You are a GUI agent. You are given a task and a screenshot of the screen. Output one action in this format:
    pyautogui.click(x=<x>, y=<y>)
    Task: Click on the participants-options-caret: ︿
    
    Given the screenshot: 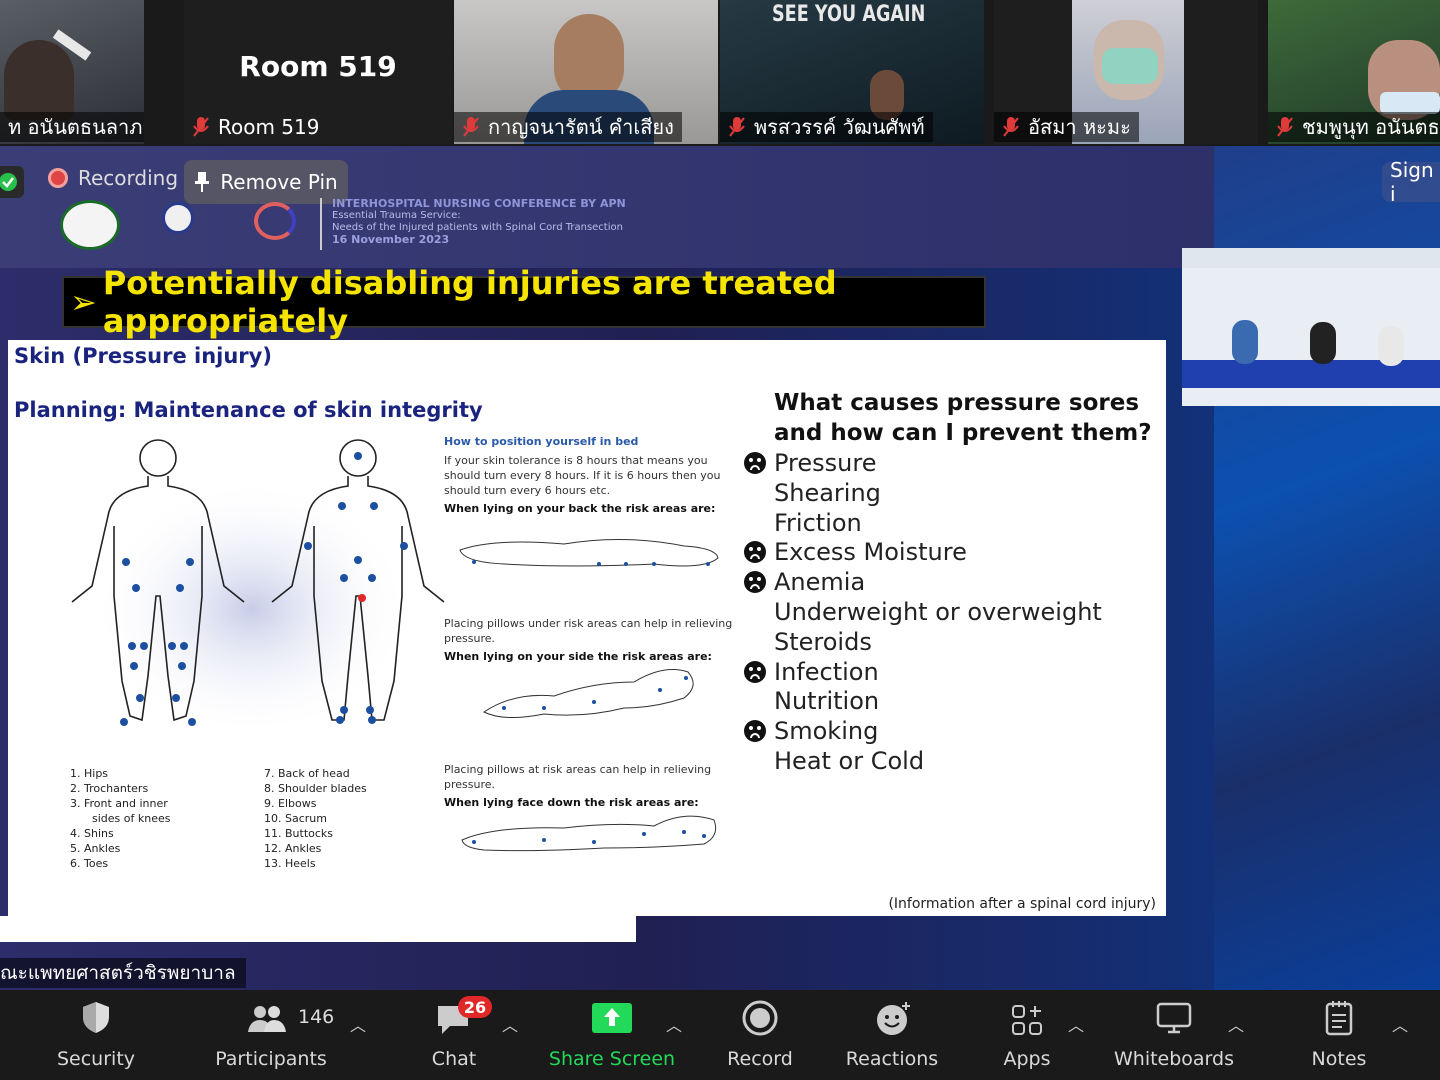 What is the action you would take?
    pyautogui.click(x=358, y=1024)
    